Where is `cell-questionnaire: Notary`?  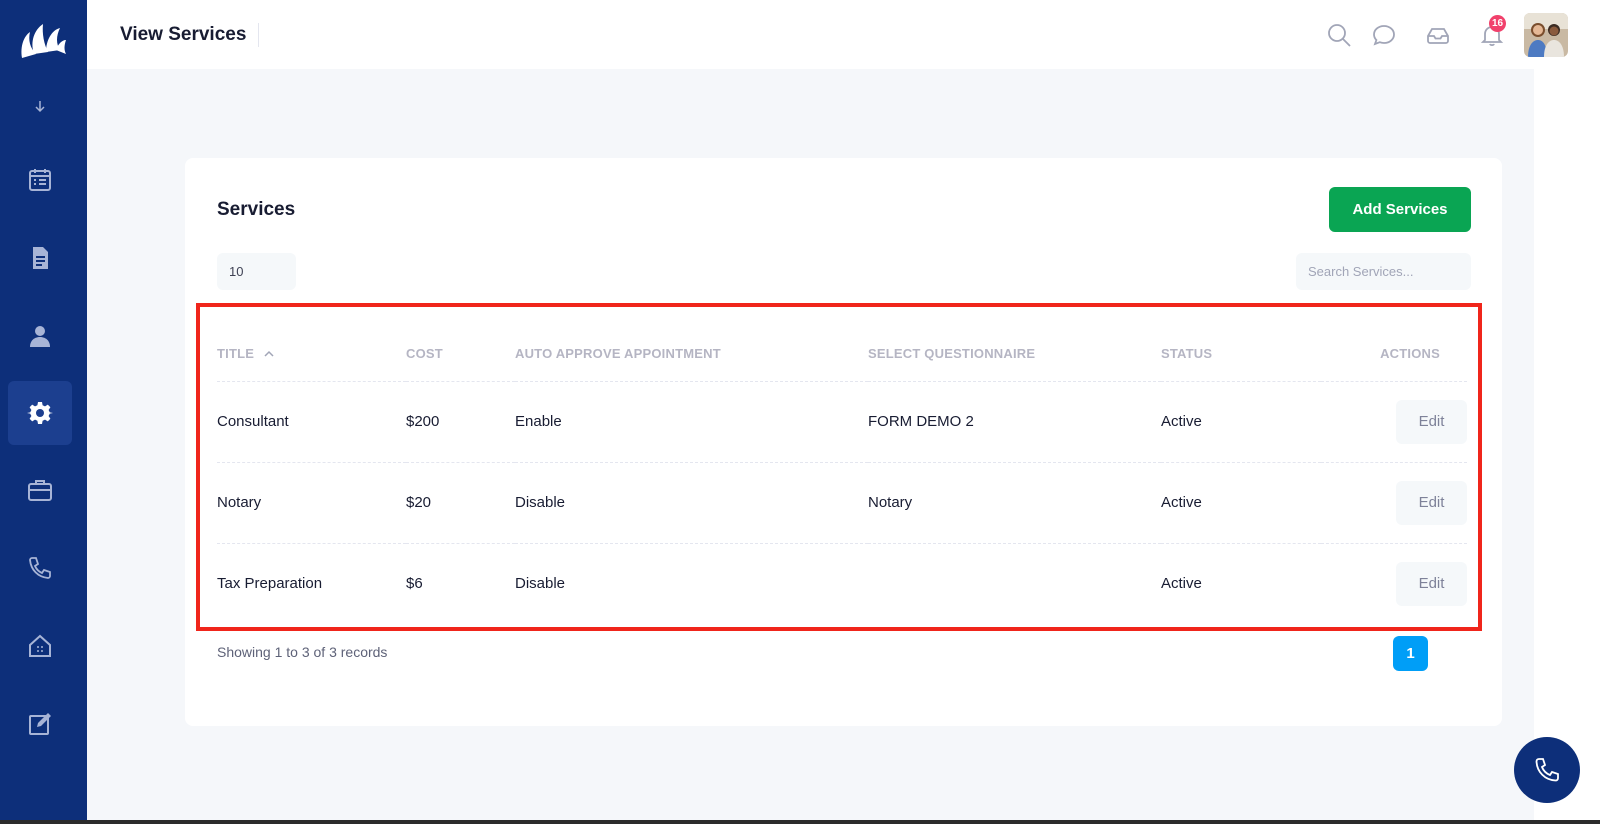
cell-questionnaire: Notary is located at coordinates (1014, 503).